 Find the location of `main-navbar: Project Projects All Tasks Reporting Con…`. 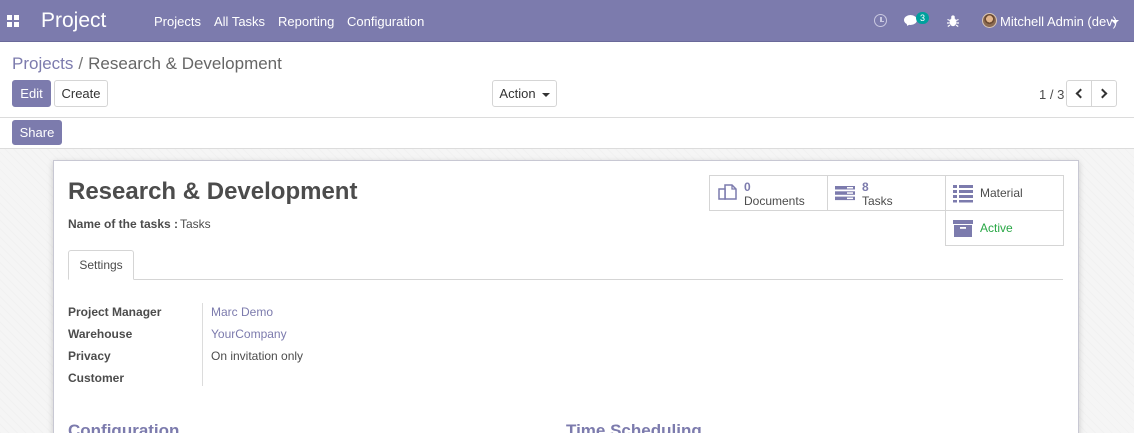

main-navbar: Project Projects All Tasks Reporting Con… is located at coordinates (567, 21).